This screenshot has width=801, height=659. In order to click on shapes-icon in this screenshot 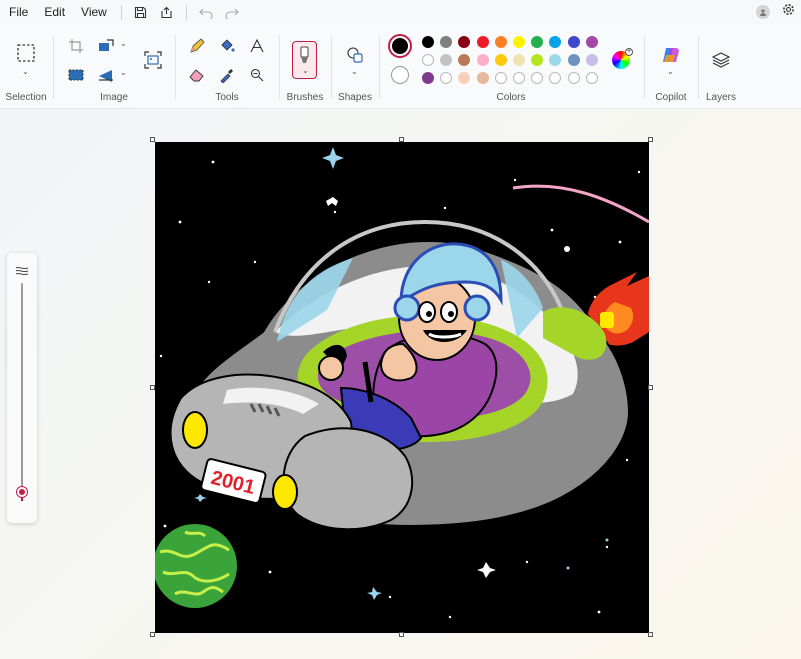, I will do `click(355, 55)`.